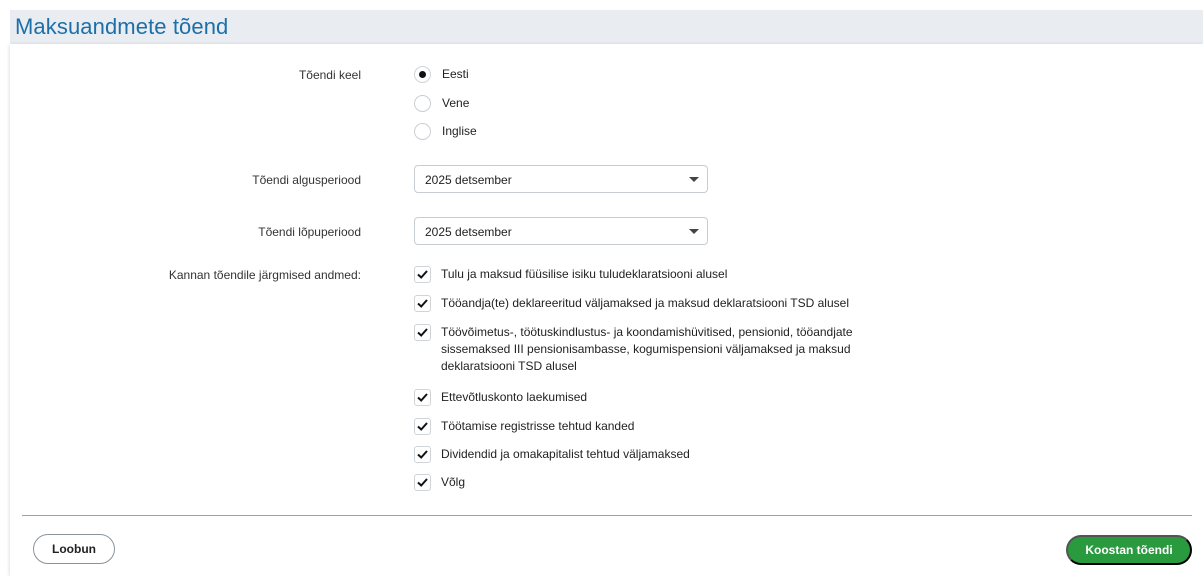 Image resolution: width=1203 pixels, height=576 pixels. I want to click on checkbox-item: Võlg, so click(439, 482).